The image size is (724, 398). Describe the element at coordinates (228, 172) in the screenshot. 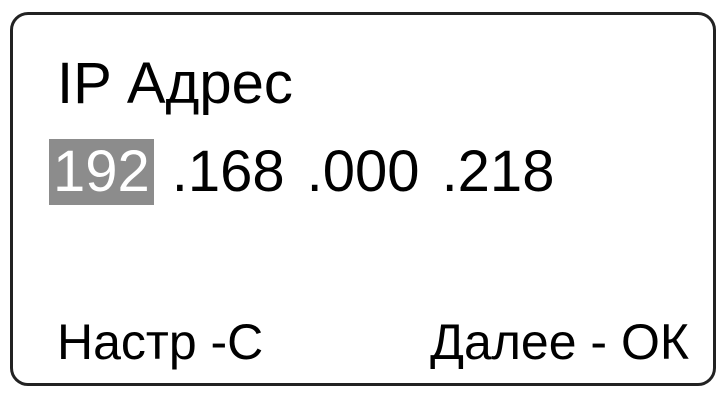

I see `ip-octet-2: .168` at that location.